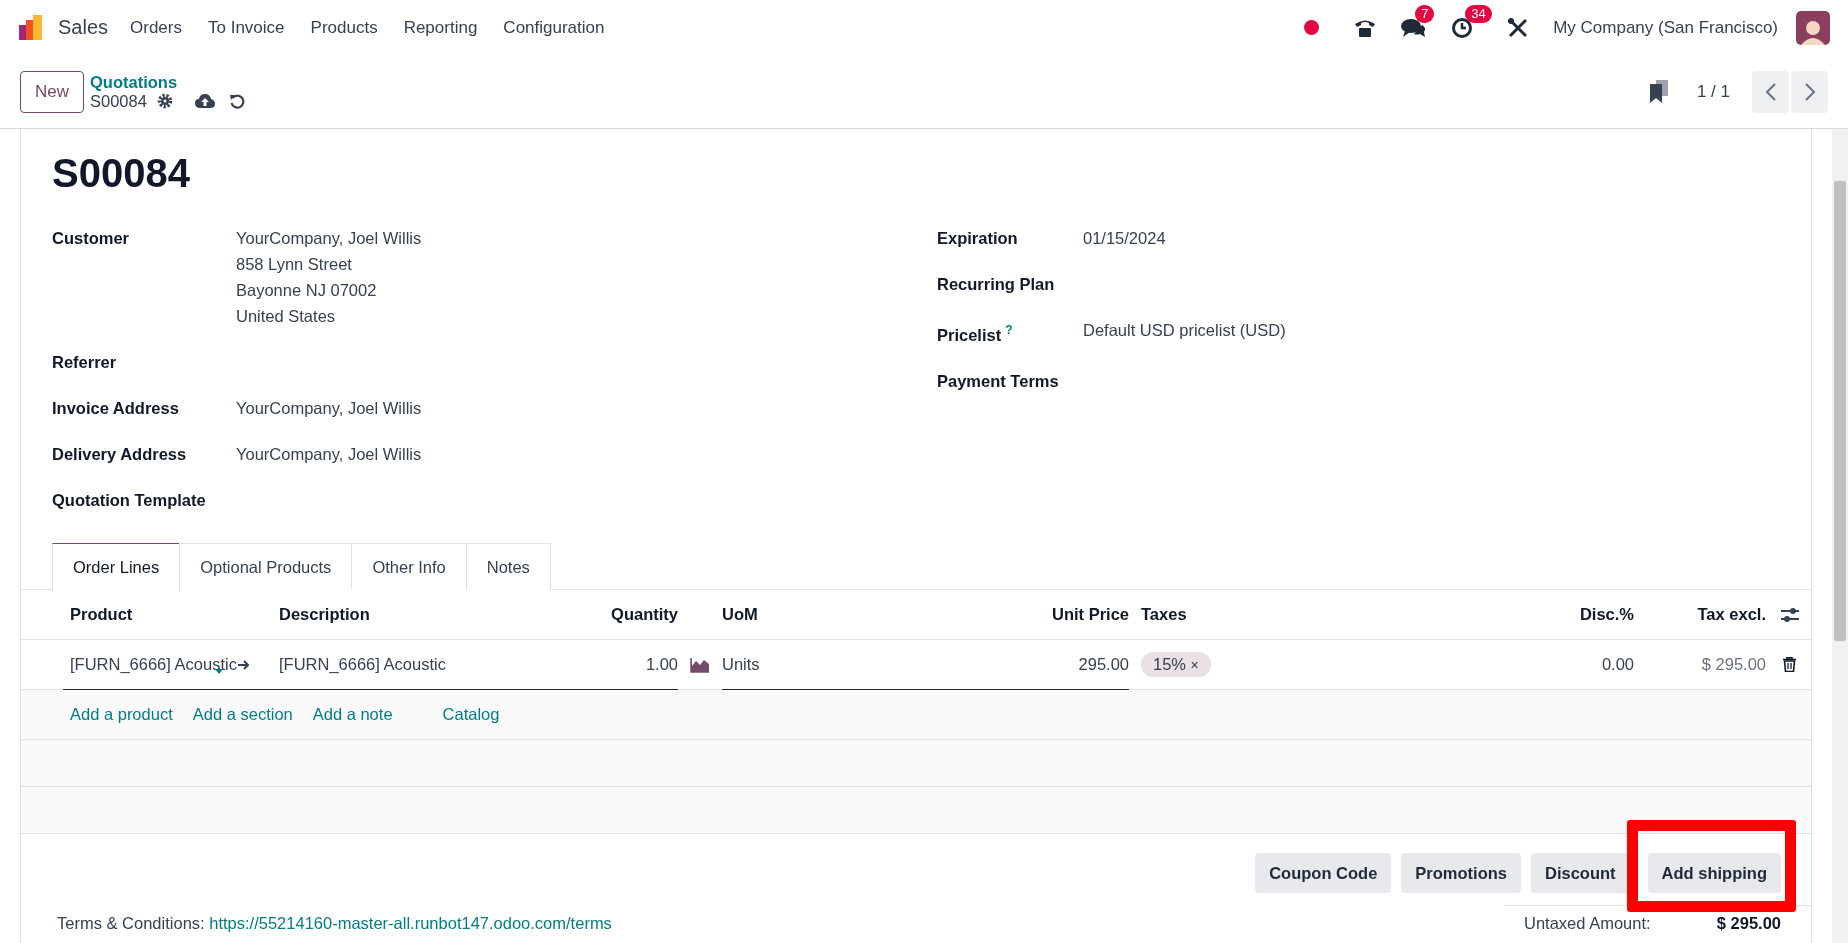 This screenshot has width=1848, height=943. I want to click on field-label: Recurring Plan, so click(996, 284).